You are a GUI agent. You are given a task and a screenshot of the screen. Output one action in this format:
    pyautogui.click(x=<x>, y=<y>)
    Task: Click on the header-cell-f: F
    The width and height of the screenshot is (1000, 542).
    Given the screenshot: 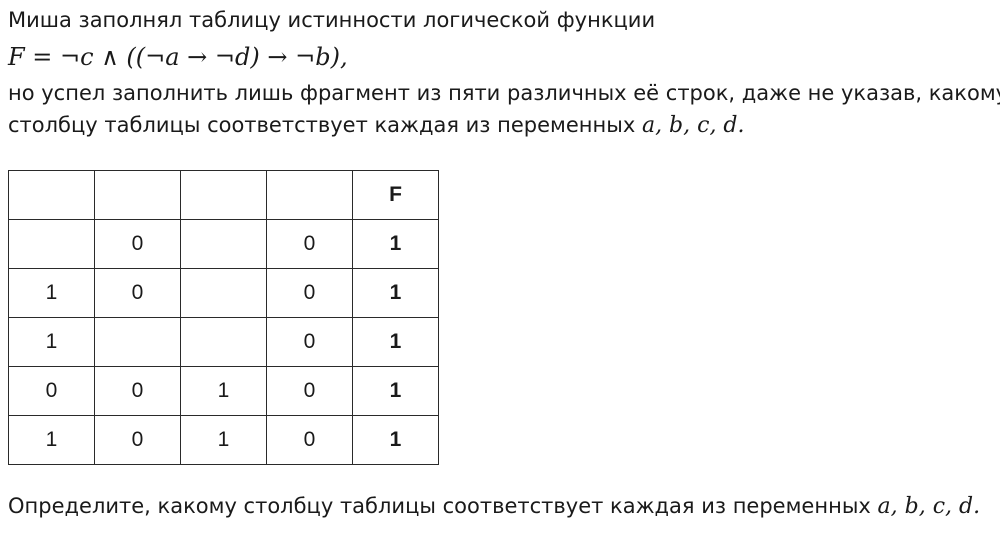 What is the action you would take?
    pyautogui.click(x=395, y=195)
    